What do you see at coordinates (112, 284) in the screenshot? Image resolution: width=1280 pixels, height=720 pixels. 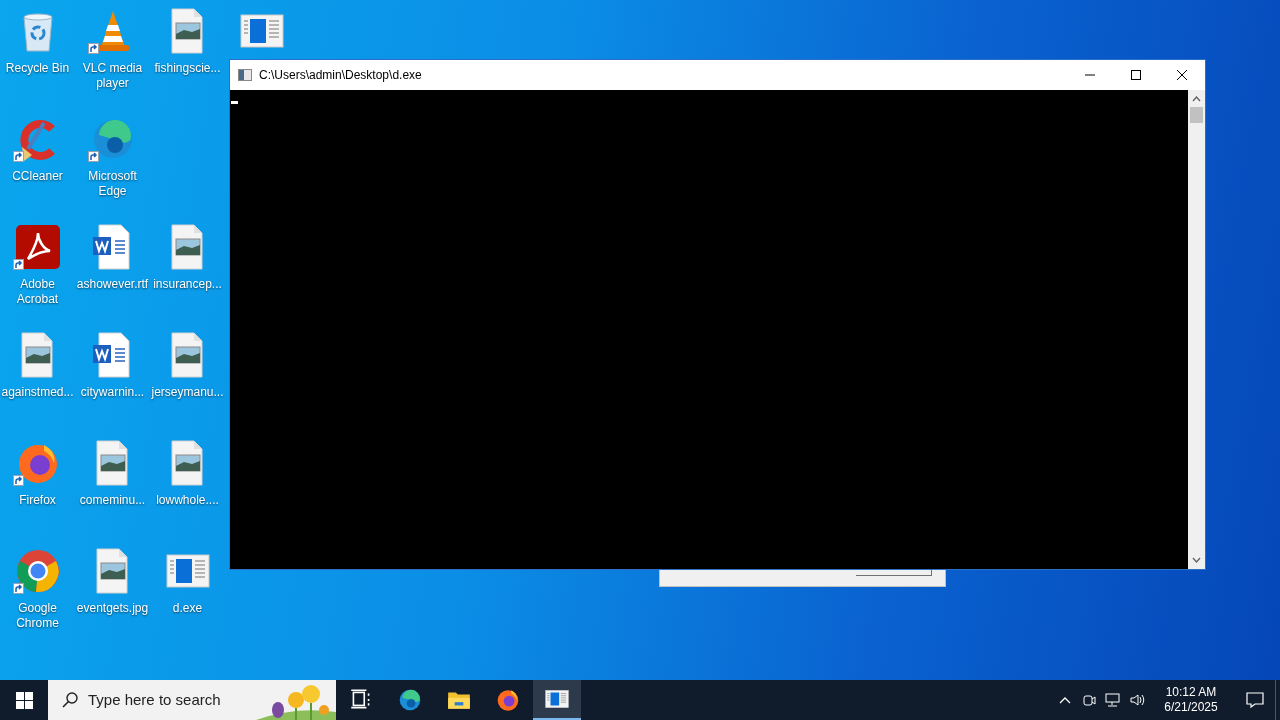 I see `icon-label: ashowever.rtf` at bounding box center [112, 284].